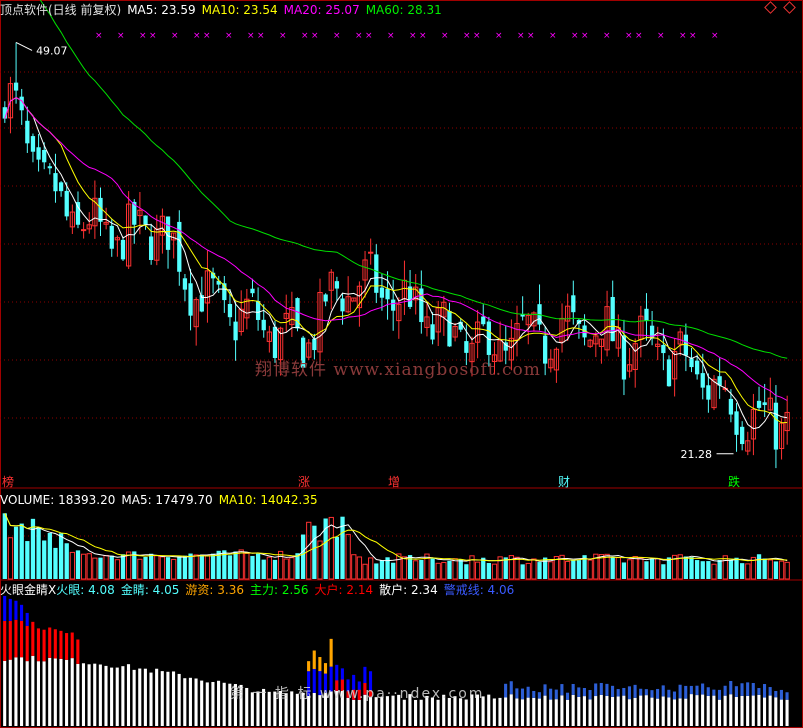 The image size is (803, 728). I want to click on watermark-main: 翔博软件 www.xiangbosoft.com, so click(398, 370).